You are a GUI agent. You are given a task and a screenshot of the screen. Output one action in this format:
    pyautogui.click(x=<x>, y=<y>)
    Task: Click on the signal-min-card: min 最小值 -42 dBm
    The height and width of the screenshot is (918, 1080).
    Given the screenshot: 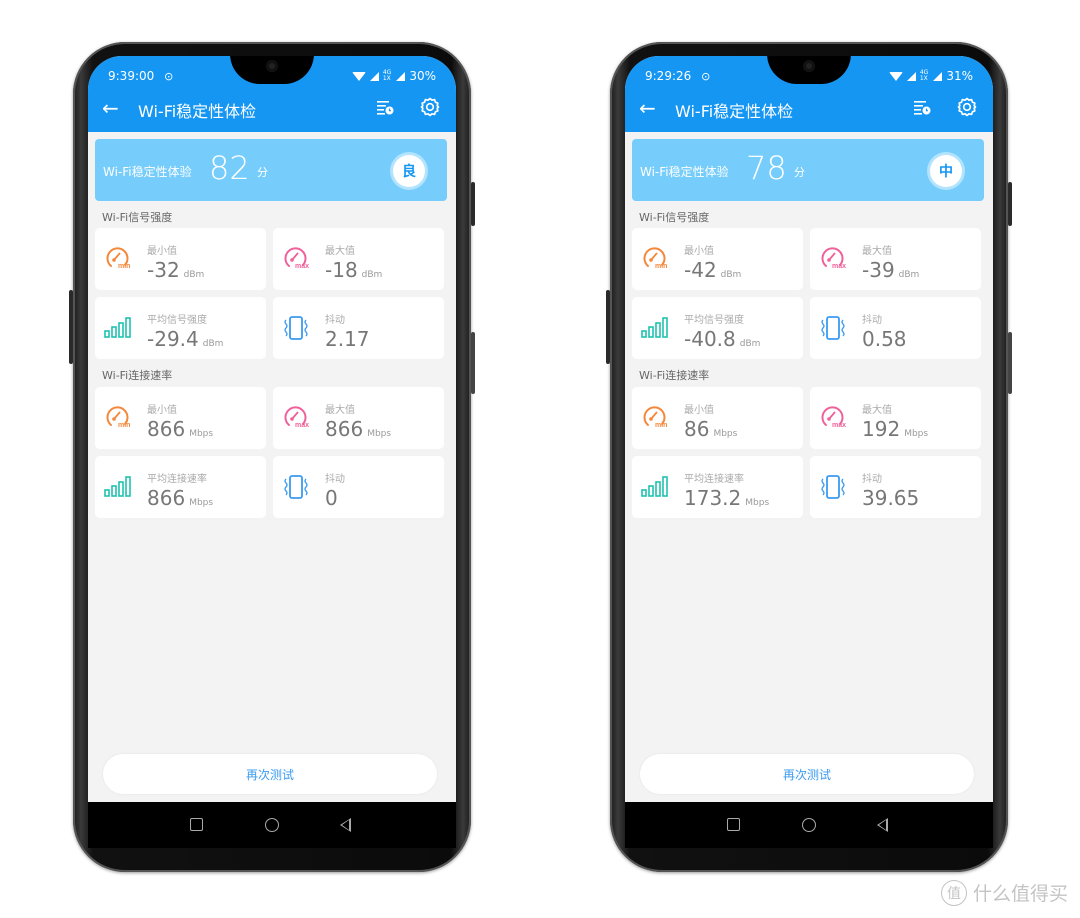 What is the action you would take?
    pyautogui.click(x=717, y=259)
    